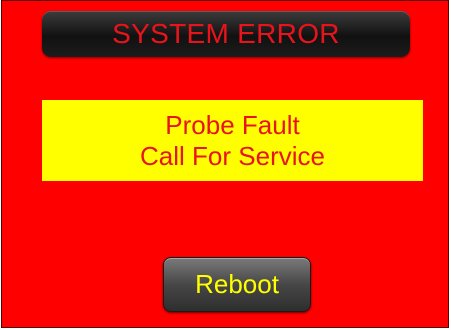 The width and height of the screenshot is (451, 330). What do you see at coordinates (232, 155) in the screenshot?
I see `error-message-line-2: Call For Service` at bounding box center [232, 155].